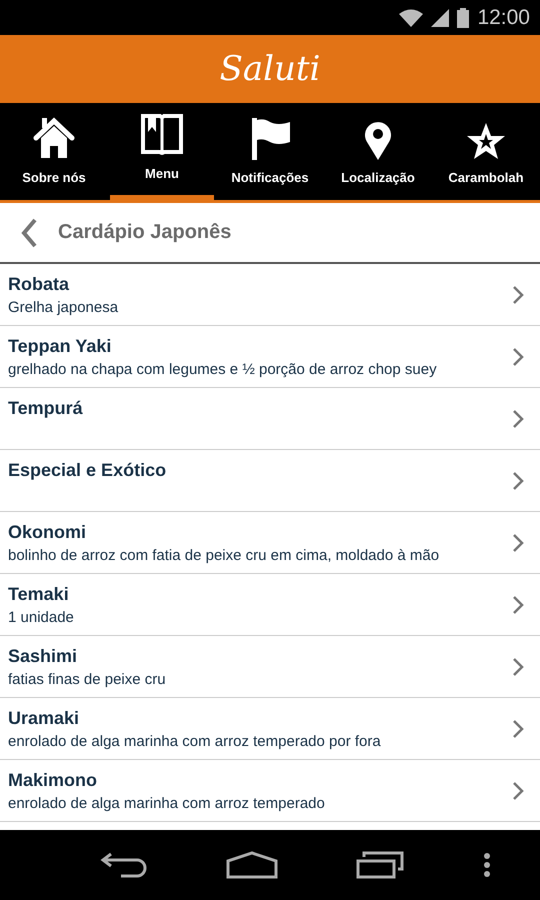 This screenshot has height=900, width=540. I want to click on menu-item: Uramaki enrolado de alga marinha com arroz temperado por fora, so click(270, 729).